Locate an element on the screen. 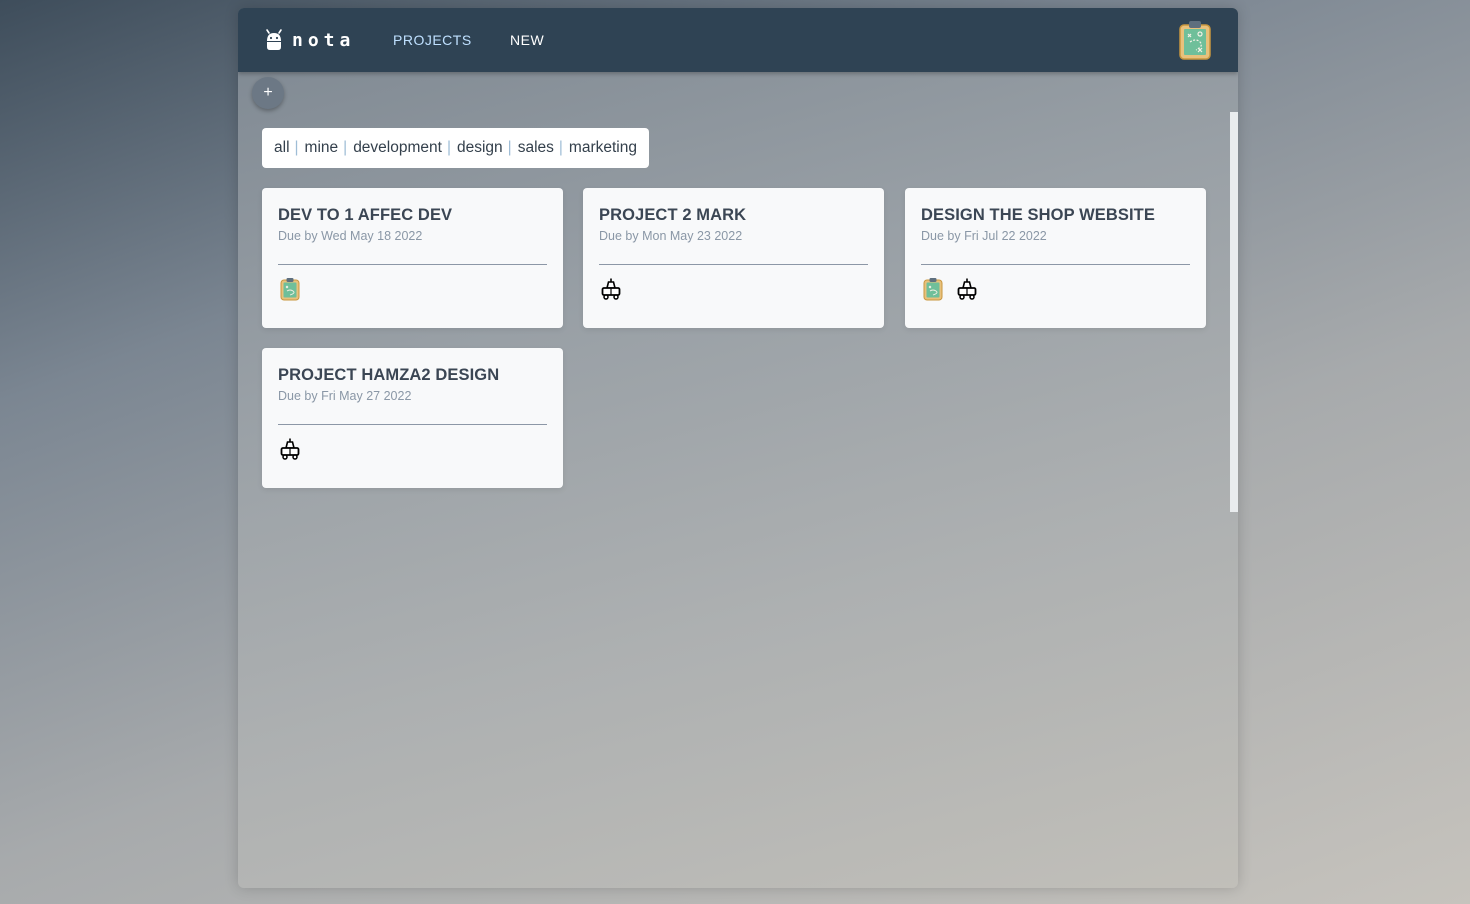 The width and height of the screenshot is (1470, 904). project-title: DEV TO 1 AFFEC DEV is located at coordinates (365, 215).